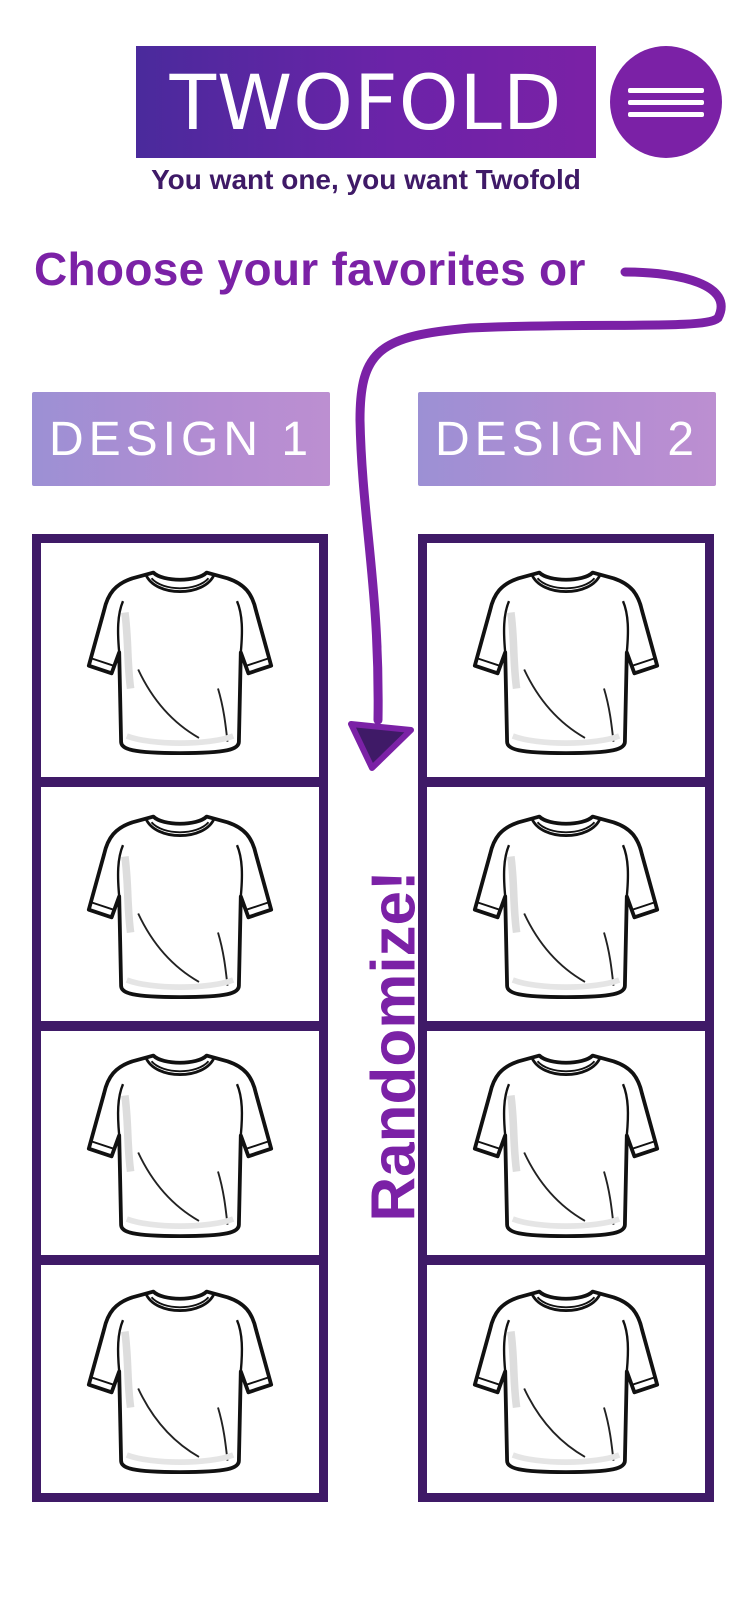 Image resolution: width=744 pixels, height=1620 pixels. Describe the element at coordinates (394, 1046) in the screenshot. I see `randomize-label: Randomize!` at that location.